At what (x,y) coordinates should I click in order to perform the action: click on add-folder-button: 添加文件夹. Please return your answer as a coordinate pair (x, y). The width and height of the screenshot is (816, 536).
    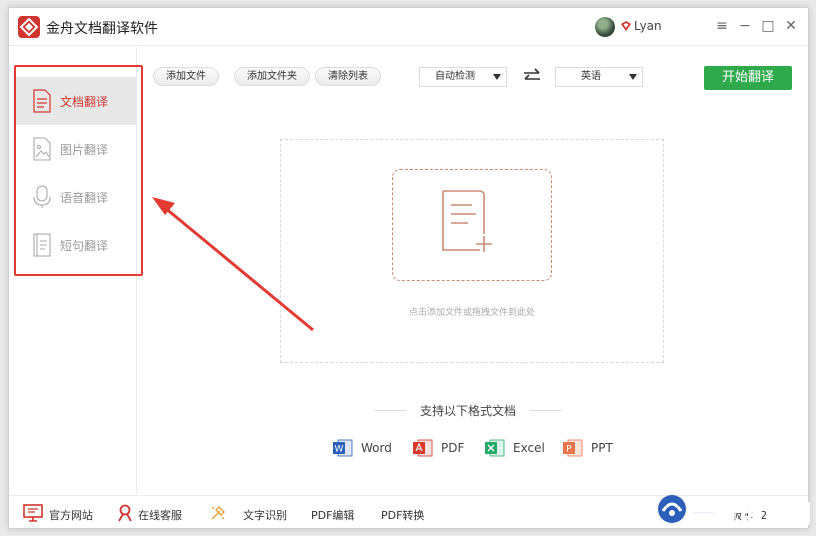
    Looking at the image, I should click on (272, 76).